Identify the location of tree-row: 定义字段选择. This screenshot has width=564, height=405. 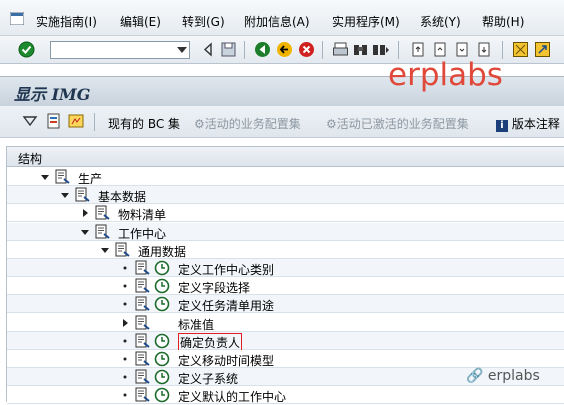
(285, 286).